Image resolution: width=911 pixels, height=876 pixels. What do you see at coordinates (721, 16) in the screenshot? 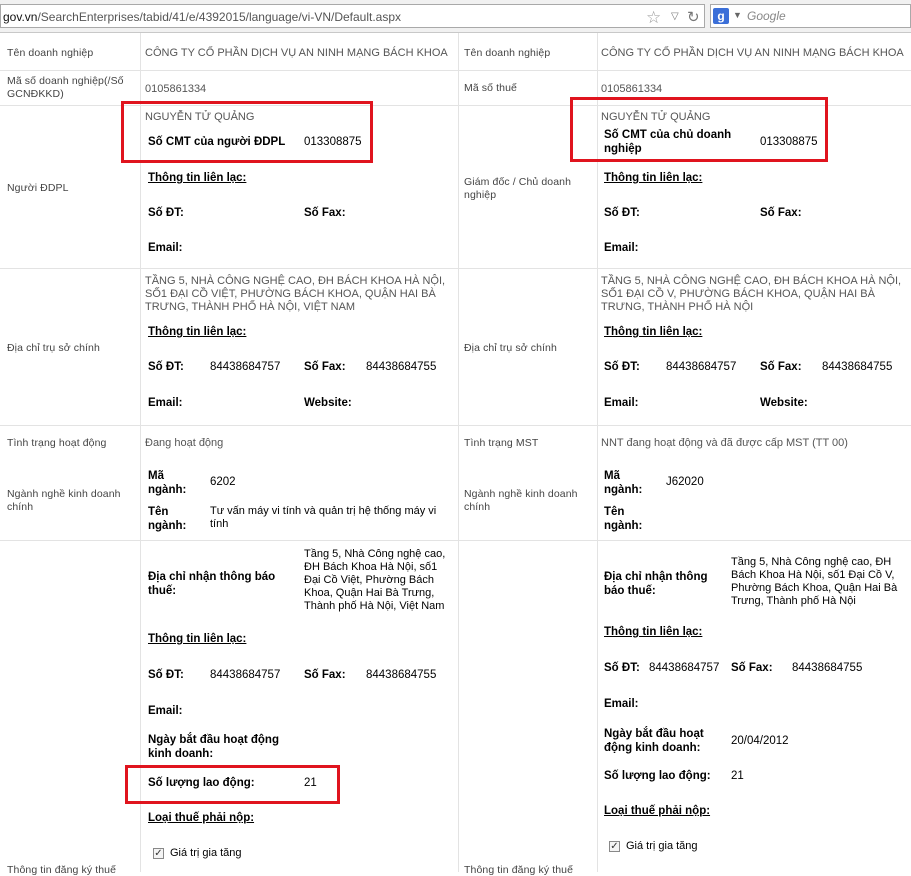
I see `google-logo-icon: g` at bounding box center [721, 16].